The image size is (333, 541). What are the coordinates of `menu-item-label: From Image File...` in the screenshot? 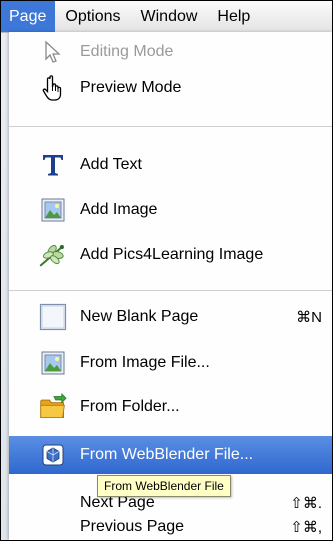 It's located at (145, 362).